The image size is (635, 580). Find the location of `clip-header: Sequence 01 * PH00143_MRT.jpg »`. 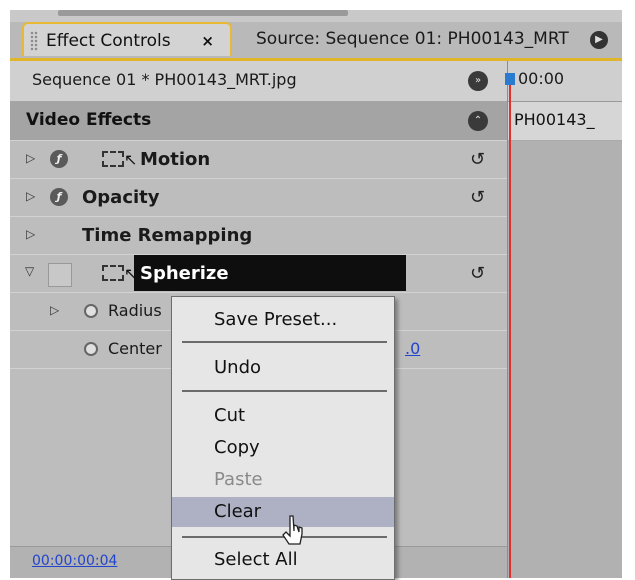

clip-header: Sequence 01 * PH00143_MRT.jpg » is located at coordinates (258, 81).